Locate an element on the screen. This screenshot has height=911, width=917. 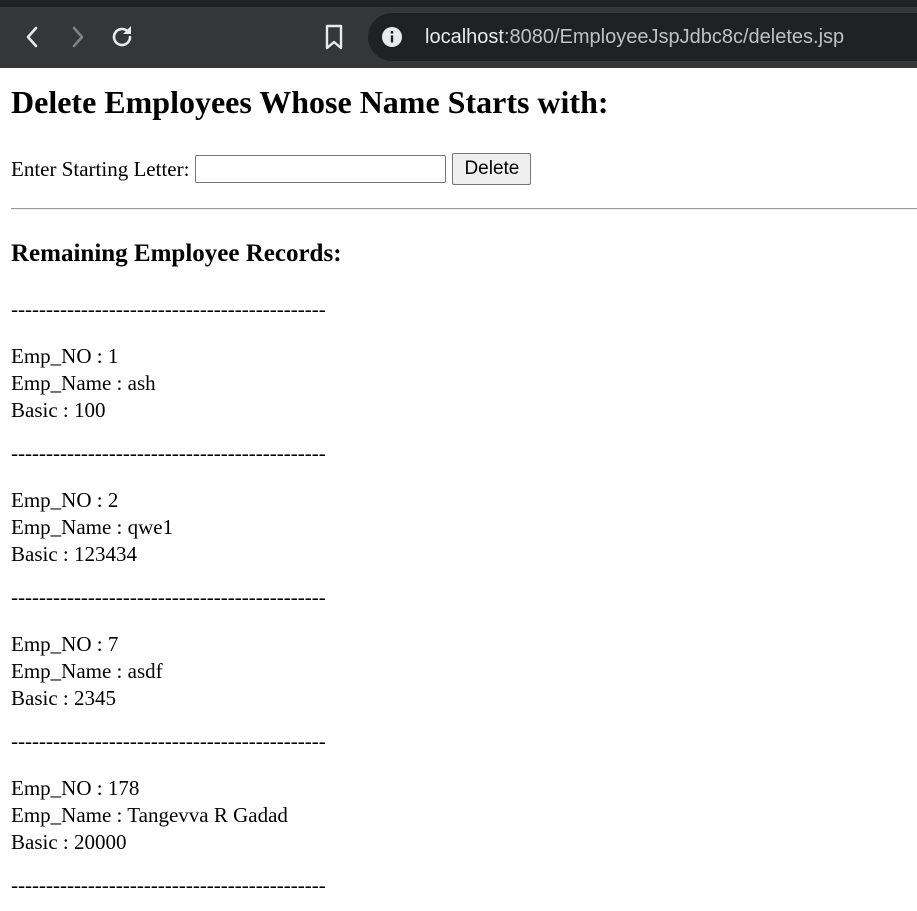
emp-no: Emp_NO : 178 is located at coordinates (75, 788).